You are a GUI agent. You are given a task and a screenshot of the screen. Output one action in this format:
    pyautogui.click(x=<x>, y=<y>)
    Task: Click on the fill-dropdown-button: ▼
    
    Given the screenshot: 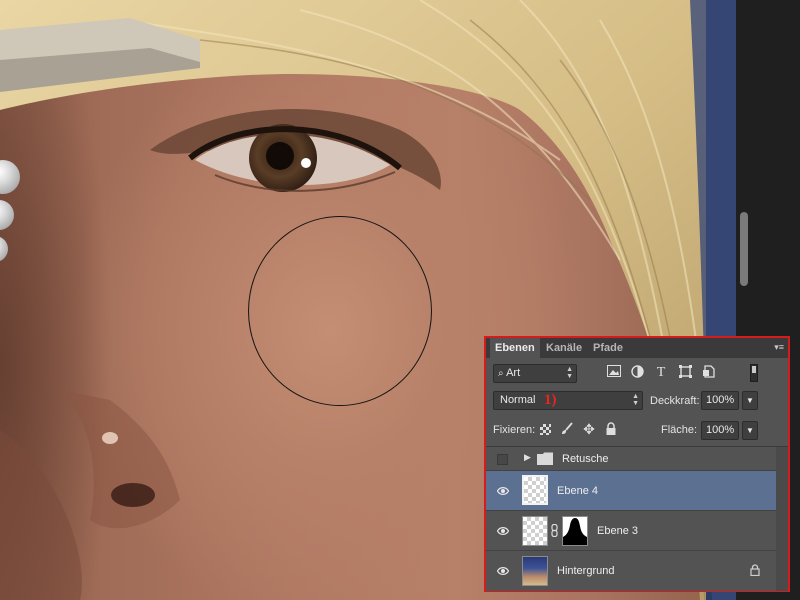 What is the action you would take?
    pyautogui.click(x=750, y=430)
    